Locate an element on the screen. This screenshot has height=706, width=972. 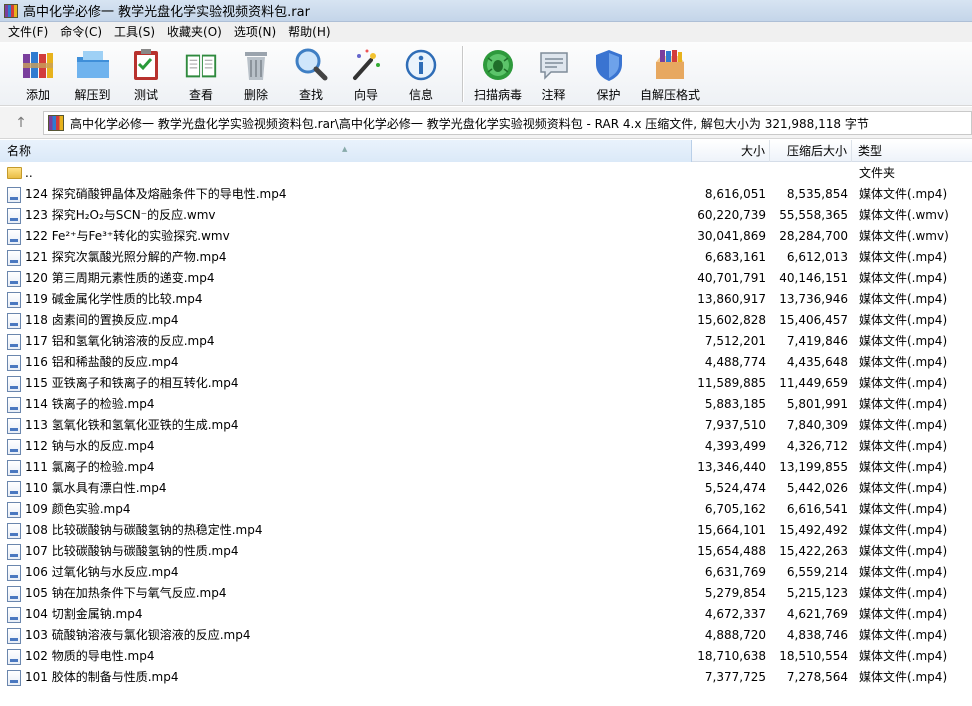
shield-icon is located at coordinates (609, 65).